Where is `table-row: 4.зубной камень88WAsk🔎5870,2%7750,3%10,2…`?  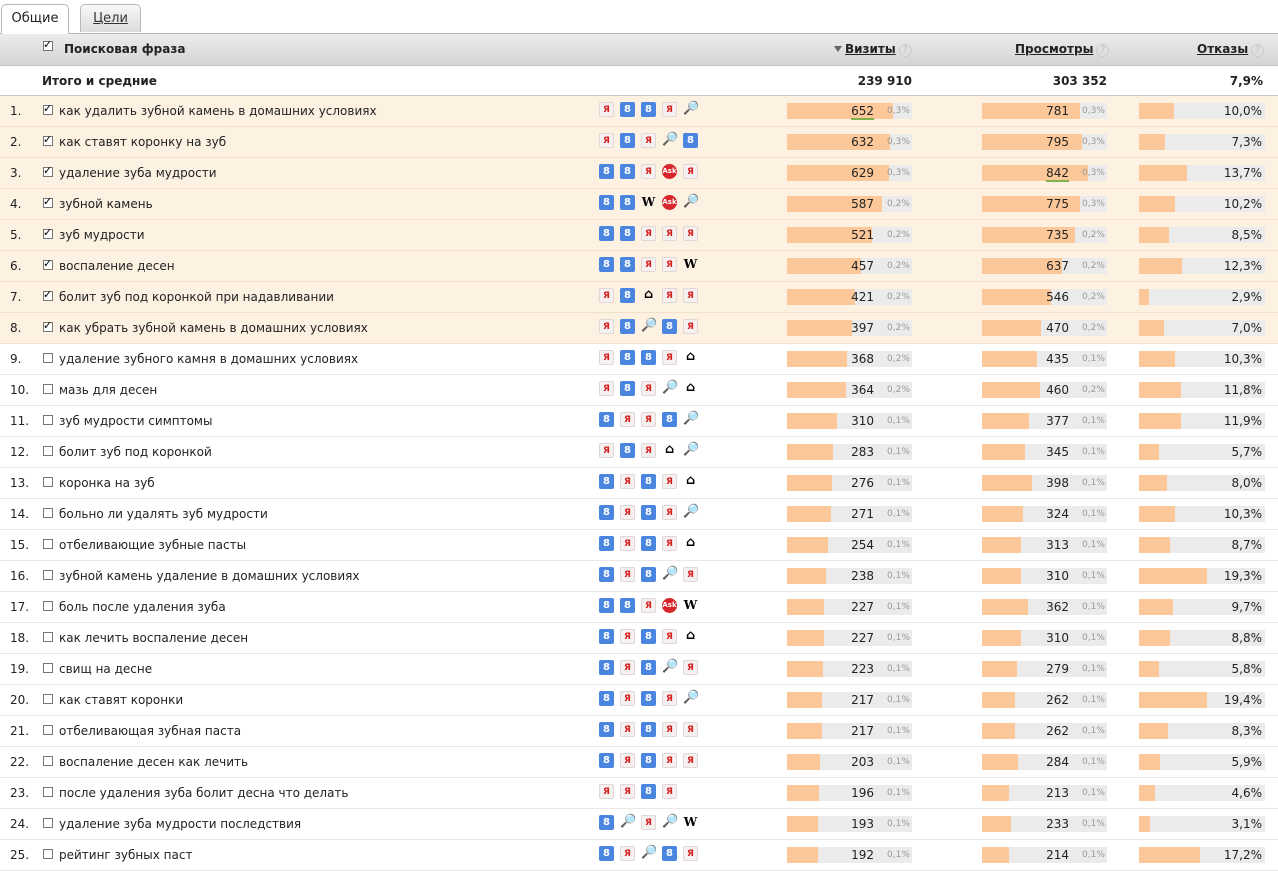 table-row: 4.зубной камень88WAsk🔎5870,2%7750,3%10,2… is located at coordinates (639, 204).